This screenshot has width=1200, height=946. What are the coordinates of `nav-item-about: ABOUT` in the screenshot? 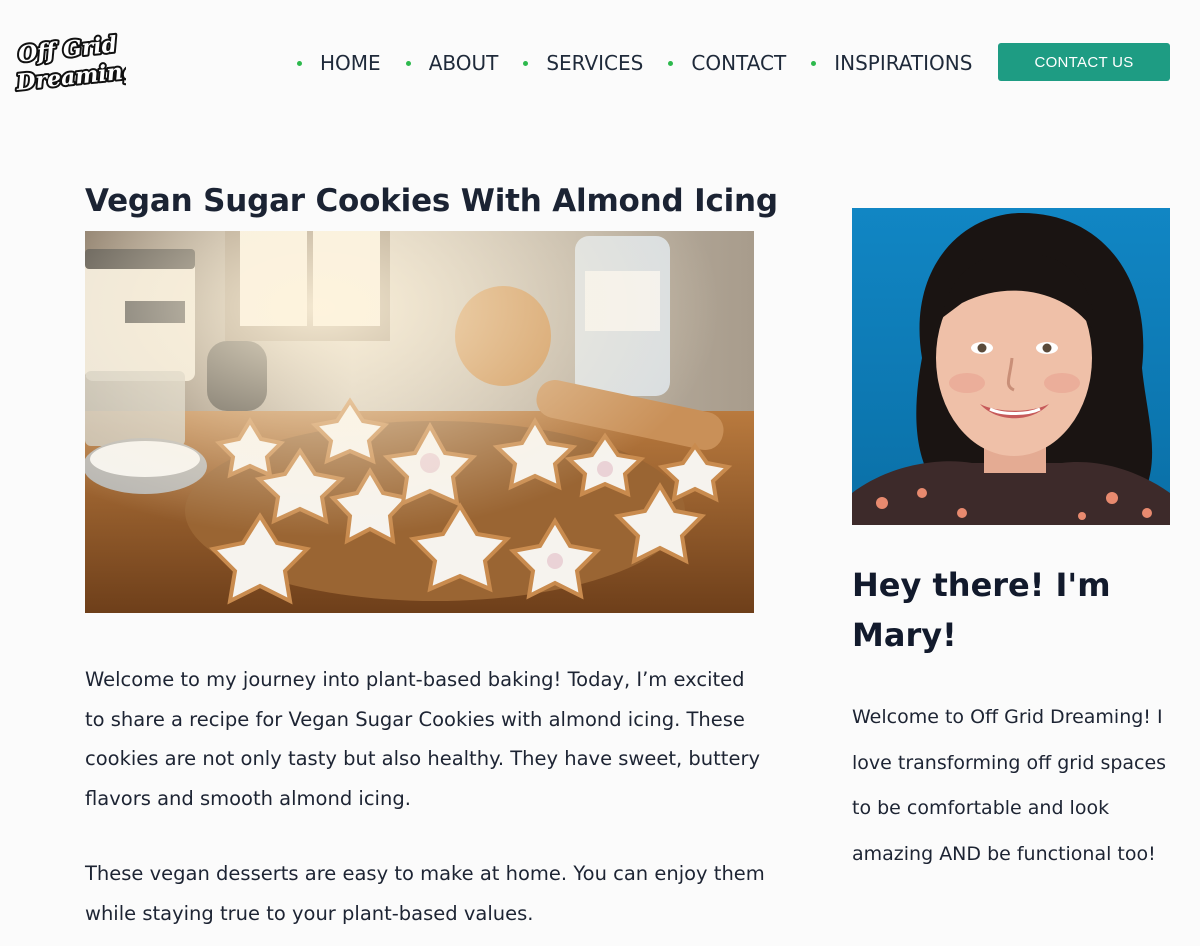 It's located at (452, 63).